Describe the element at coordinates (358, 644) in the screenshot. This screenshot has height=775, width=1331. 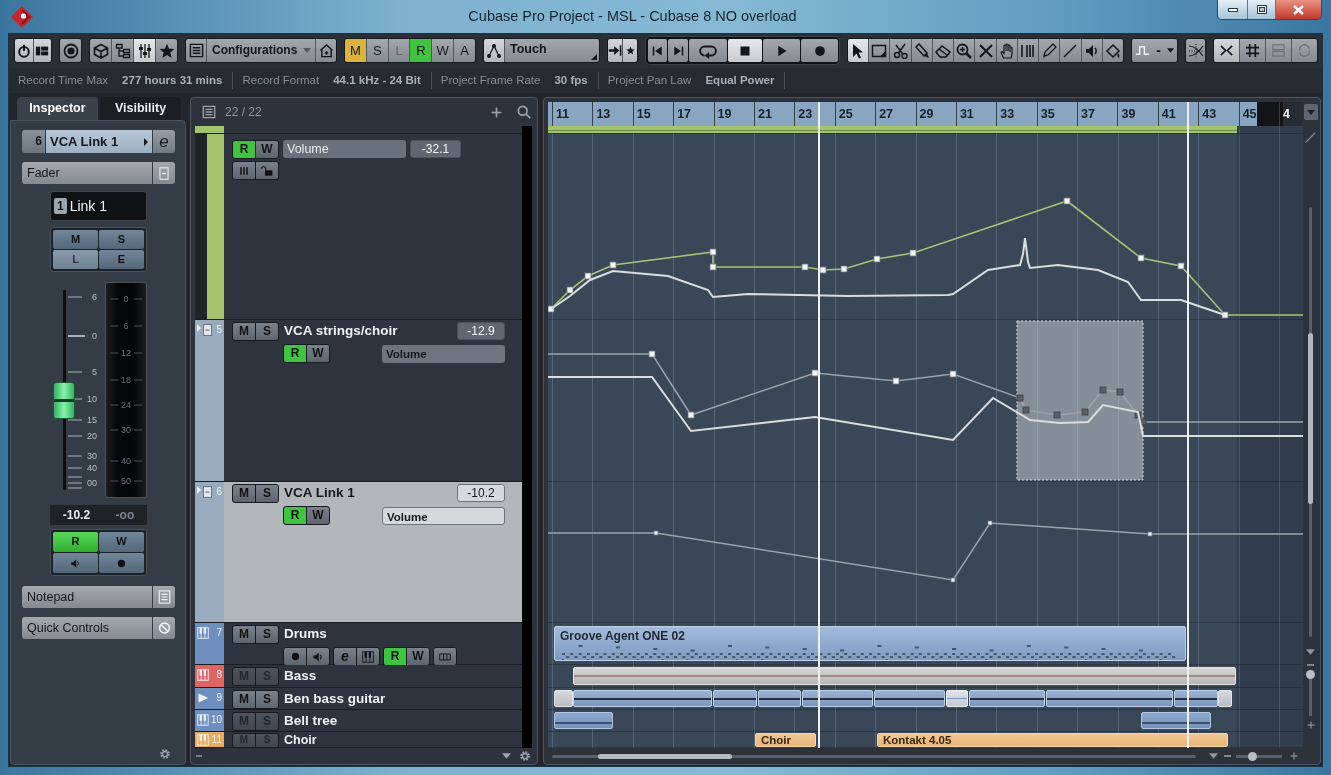
I see `track-header: 7 M S Drums e R W` at that location.